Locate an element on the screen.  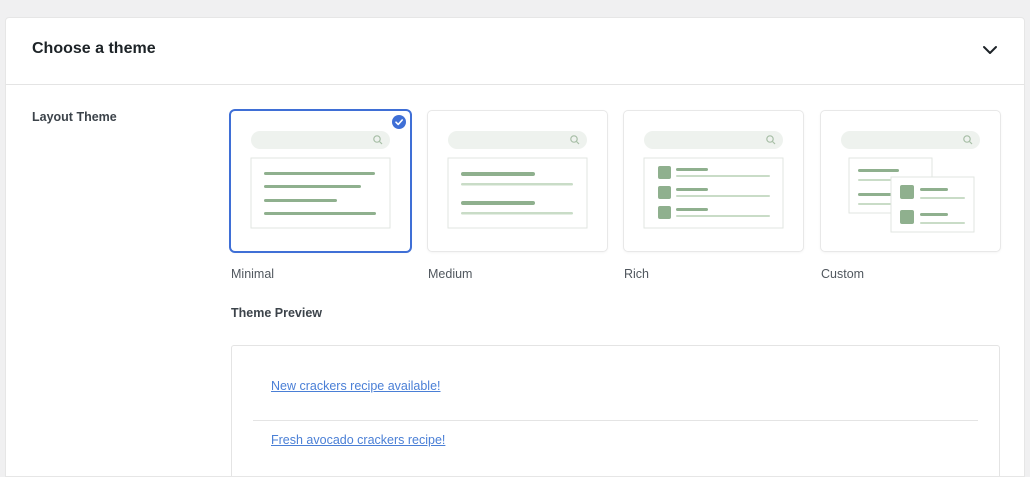
theme-card-medium is located at coordinates (517, 181).